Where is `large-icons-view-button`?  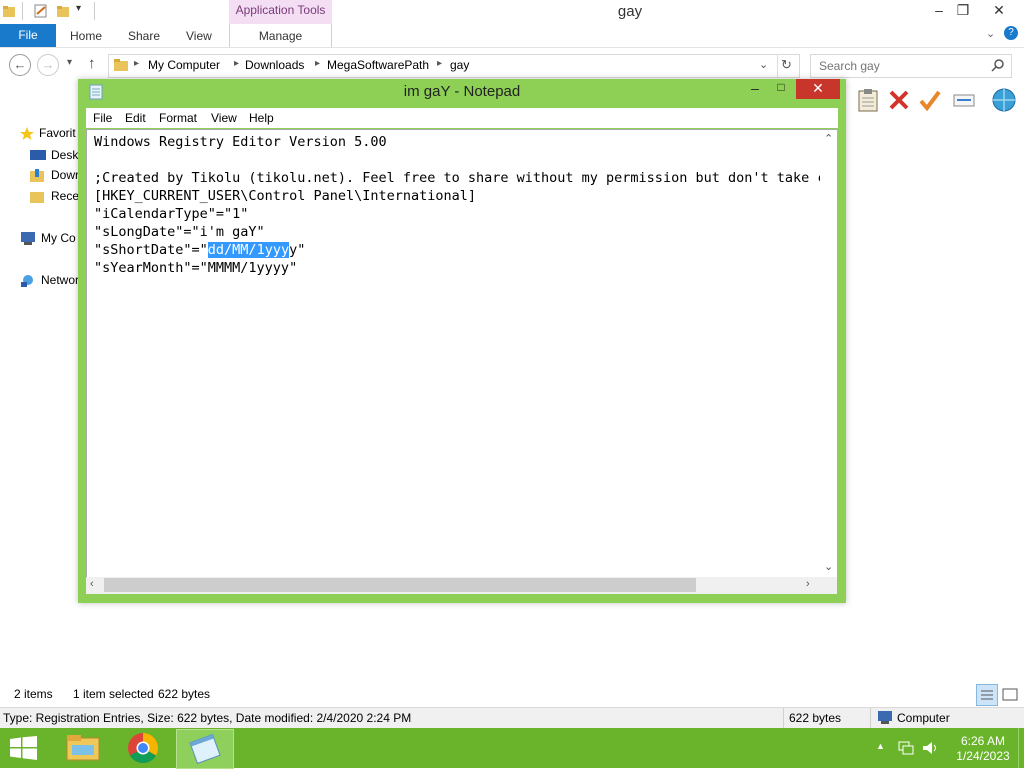 large-icons-view-button is located at coordinates (1010, 695).